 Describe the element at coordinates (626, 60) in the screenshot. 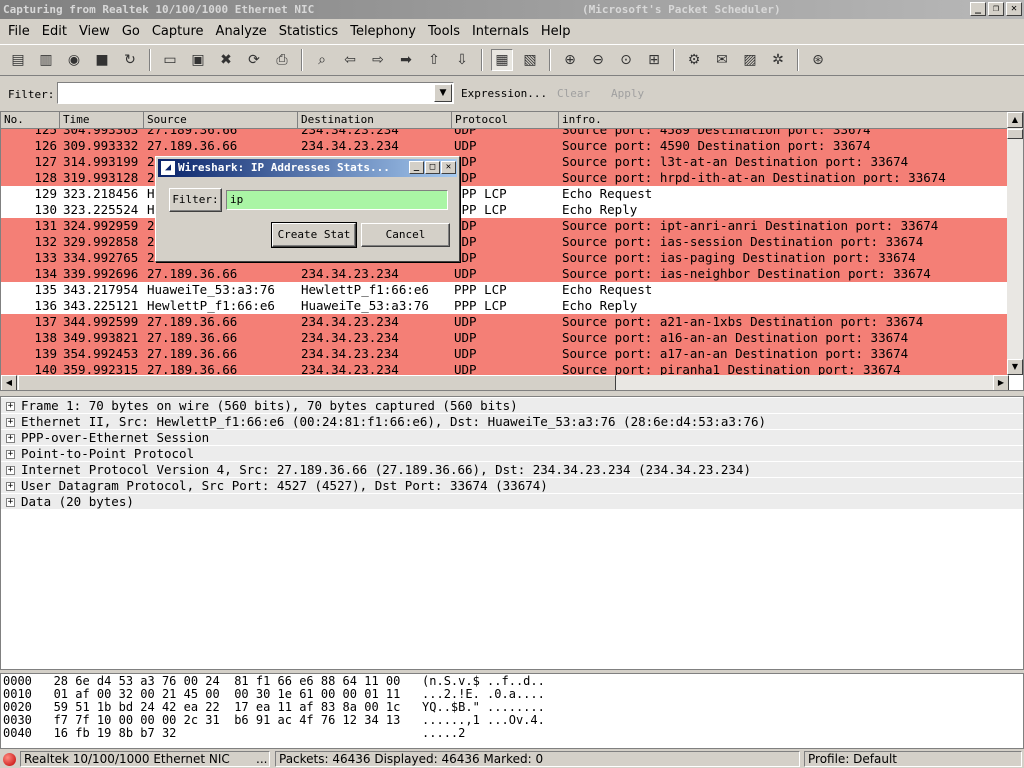

I see `normal-size-icon: ⊙` at that location.